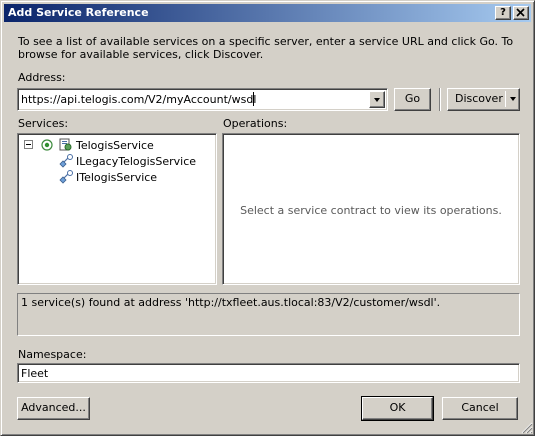 Image resolution: width=535 pixels, height=436 pixels. I want to click on web-service-icon, so click(65, 144).